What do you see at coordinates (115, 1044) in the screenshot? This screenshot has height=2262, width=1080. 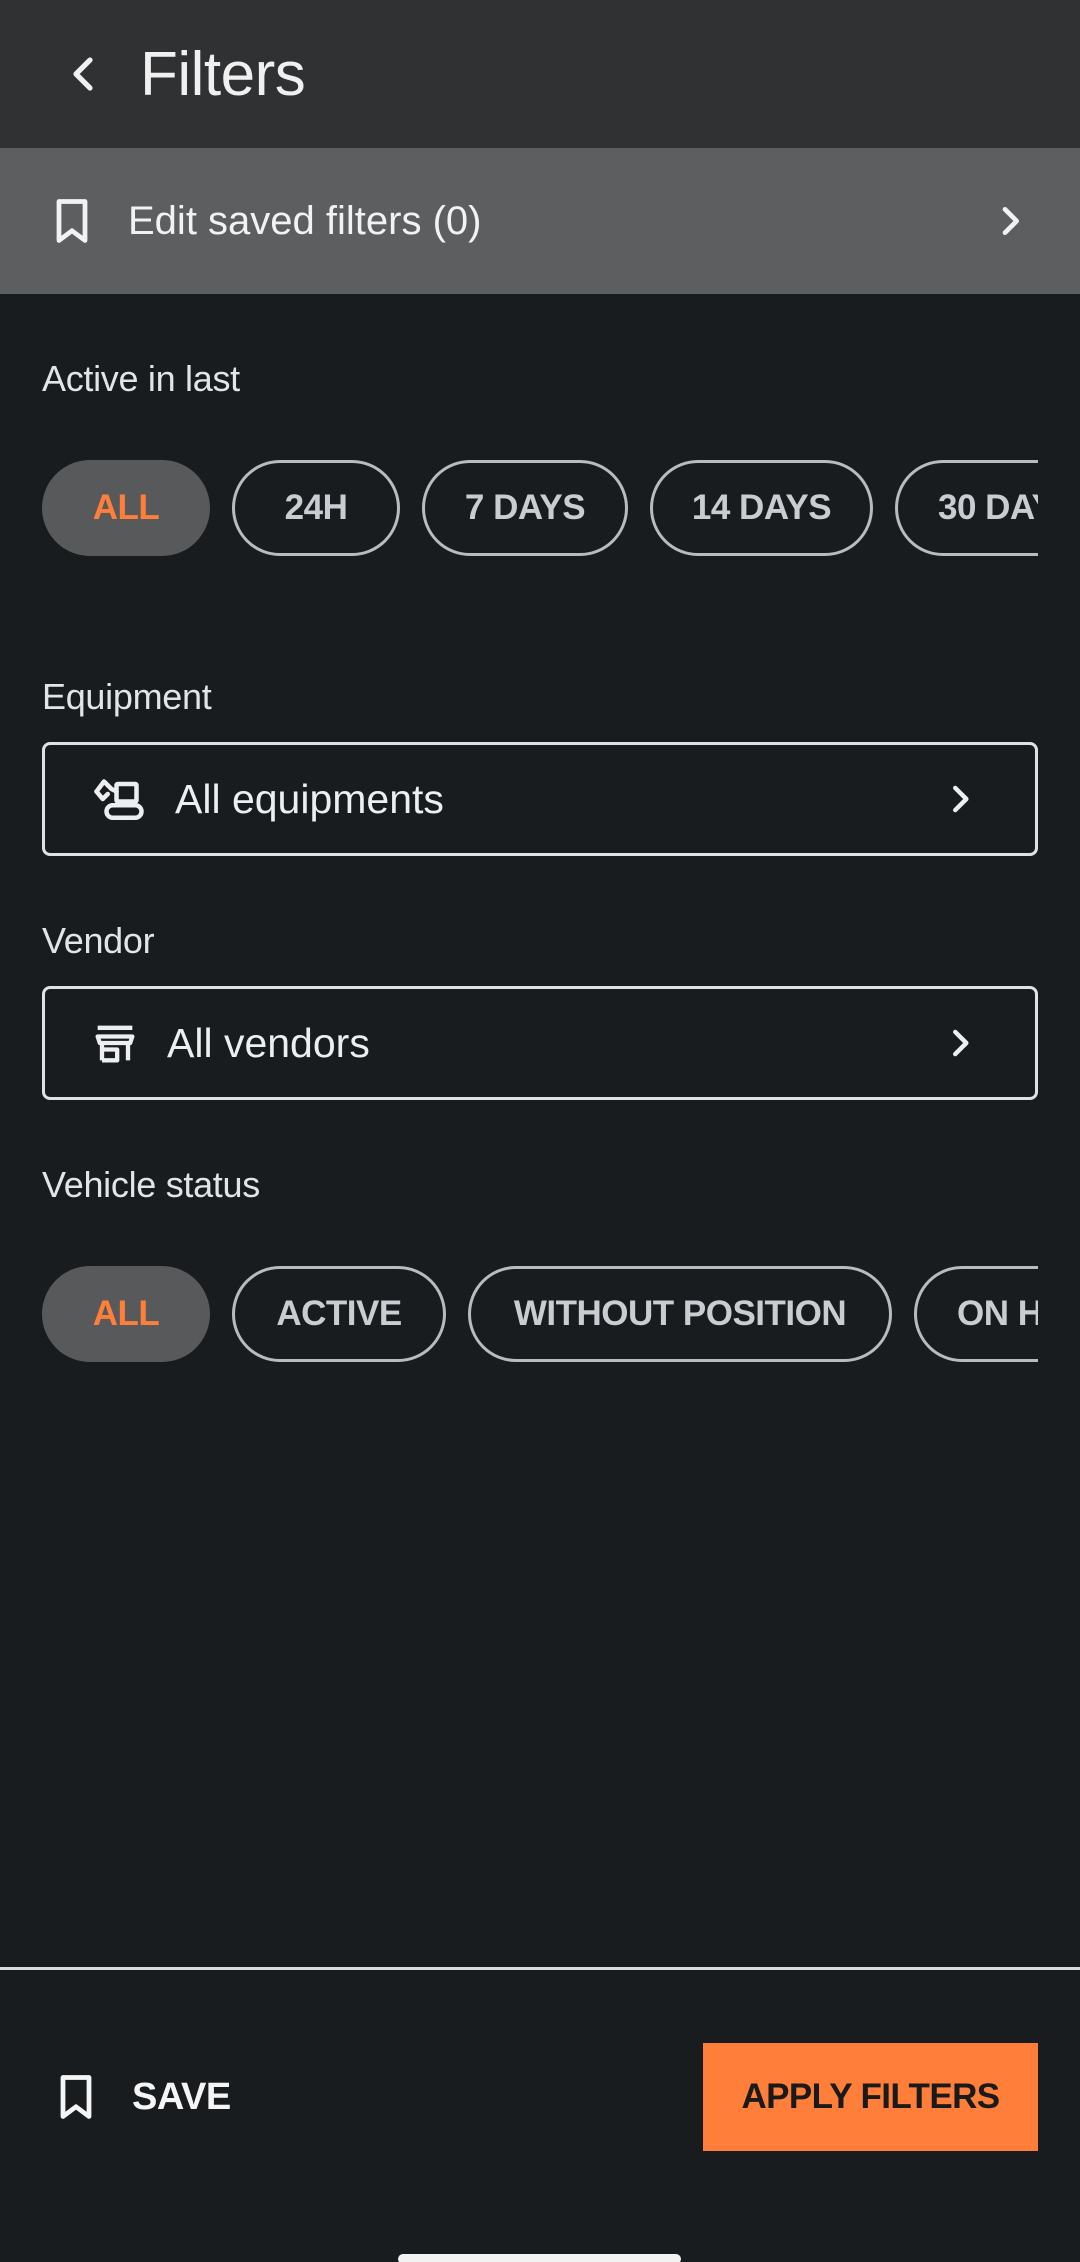 I see `store-icon` at bounding box center [115, 1044].